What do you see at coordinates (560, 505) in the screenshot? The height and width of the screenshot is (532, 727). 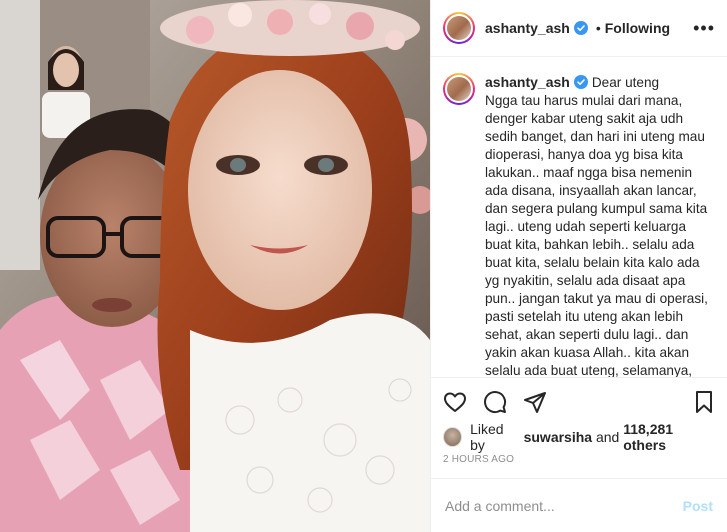 I see `comment-input` at bounding box center [560, 505].